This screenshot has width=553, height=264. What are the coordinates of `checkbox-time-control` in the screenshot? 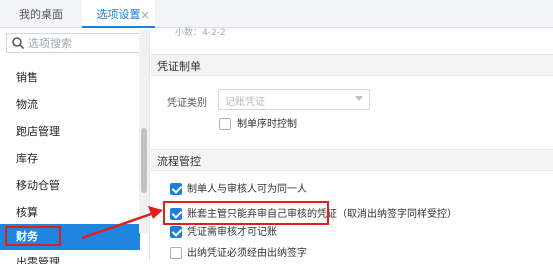 It's located at (225, 124).